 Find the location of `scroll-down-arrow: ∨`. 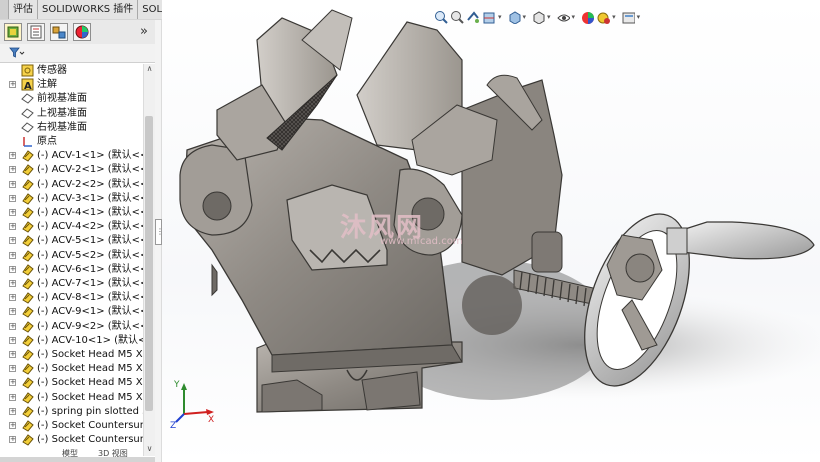

scroll-down-arrow: ∨ is located at coordinates (149, 450).